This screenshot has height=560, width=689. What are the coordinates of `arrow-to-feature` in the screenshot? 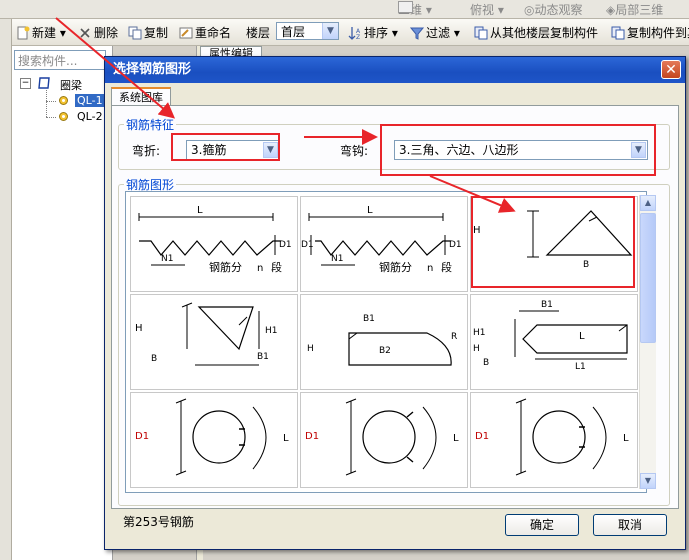 It's located at (115, 68).